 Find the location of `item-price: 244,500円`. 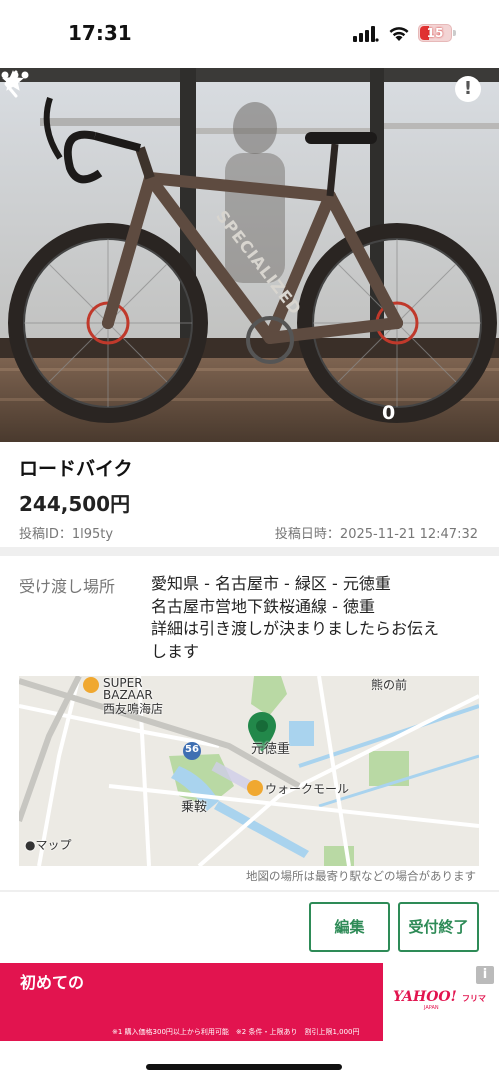

item-price: 244,500円 is located at coordinates (75, 504).